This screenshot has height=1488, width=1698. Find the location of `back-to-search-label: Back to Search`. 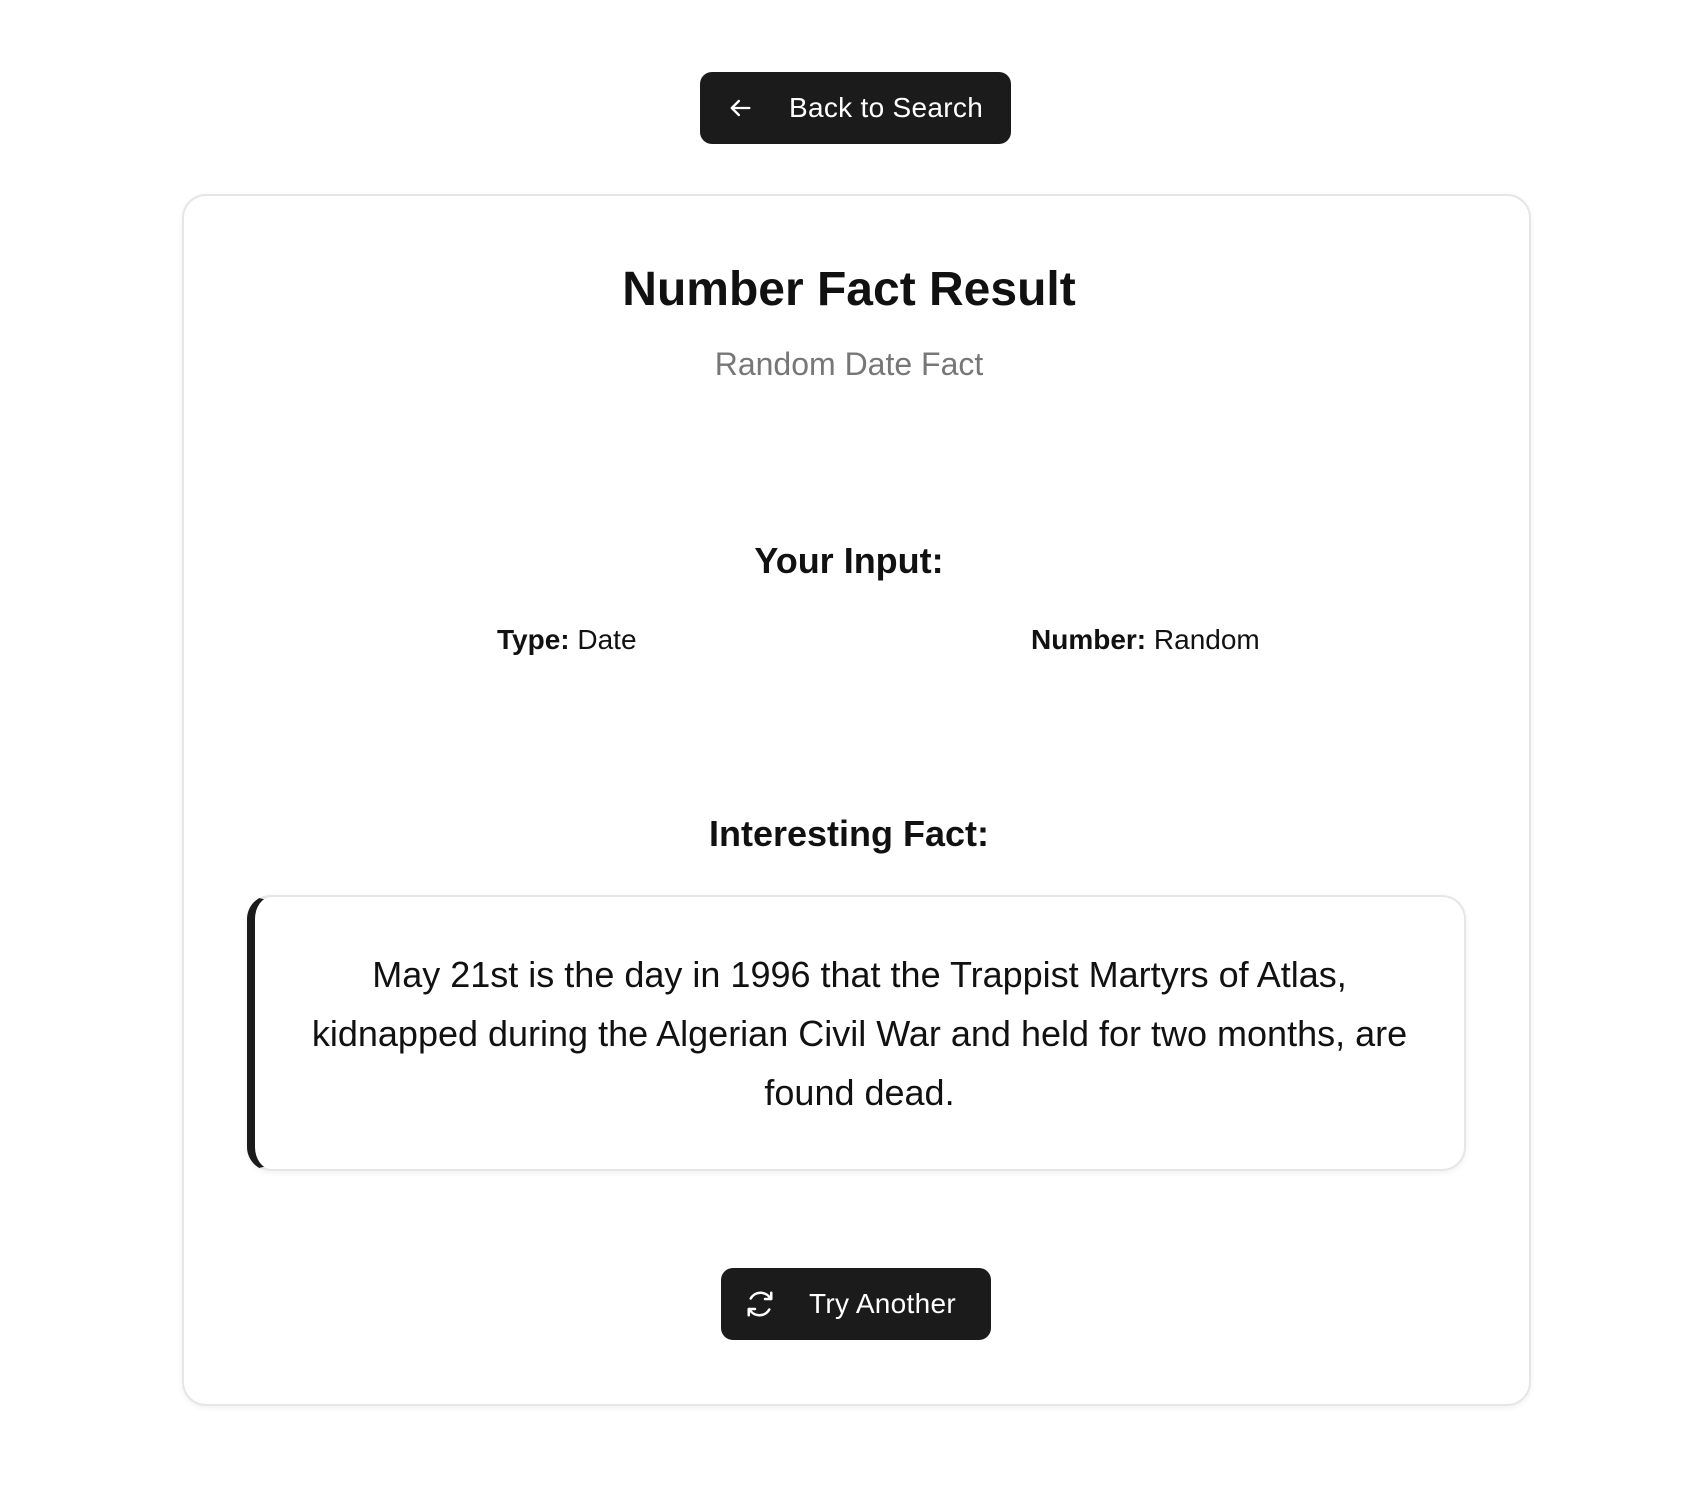

back-to-search-label: Back to Search is located at coordinates (886, 107).